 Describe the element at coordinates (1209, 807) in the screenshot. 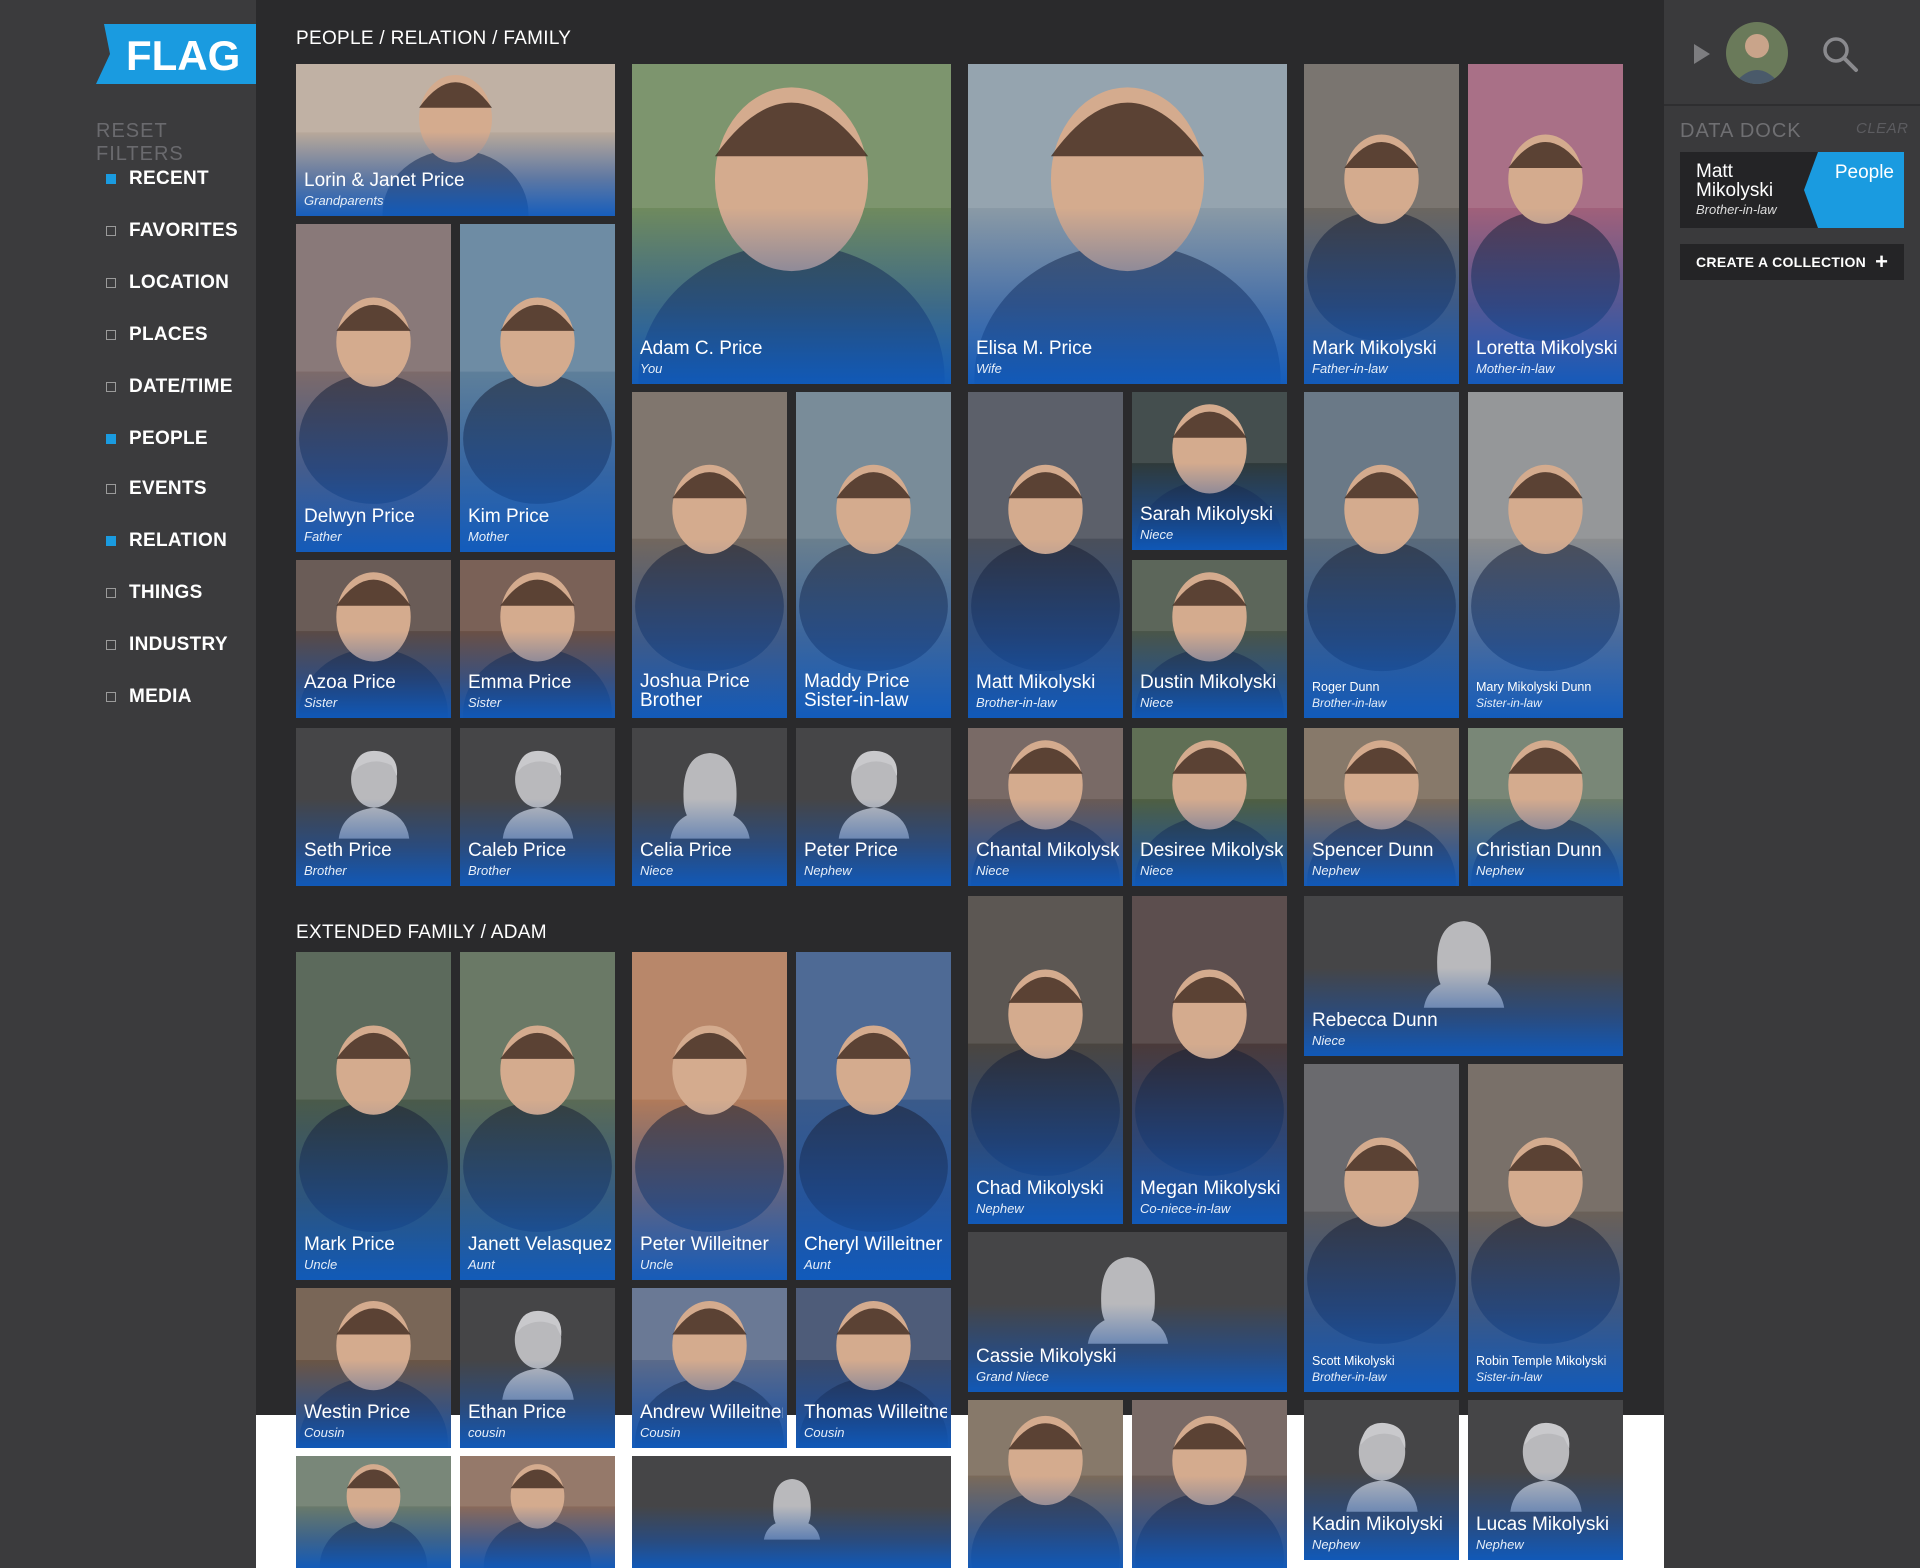

I see `person-card: Desiree Mikolyski Niece` at that location.